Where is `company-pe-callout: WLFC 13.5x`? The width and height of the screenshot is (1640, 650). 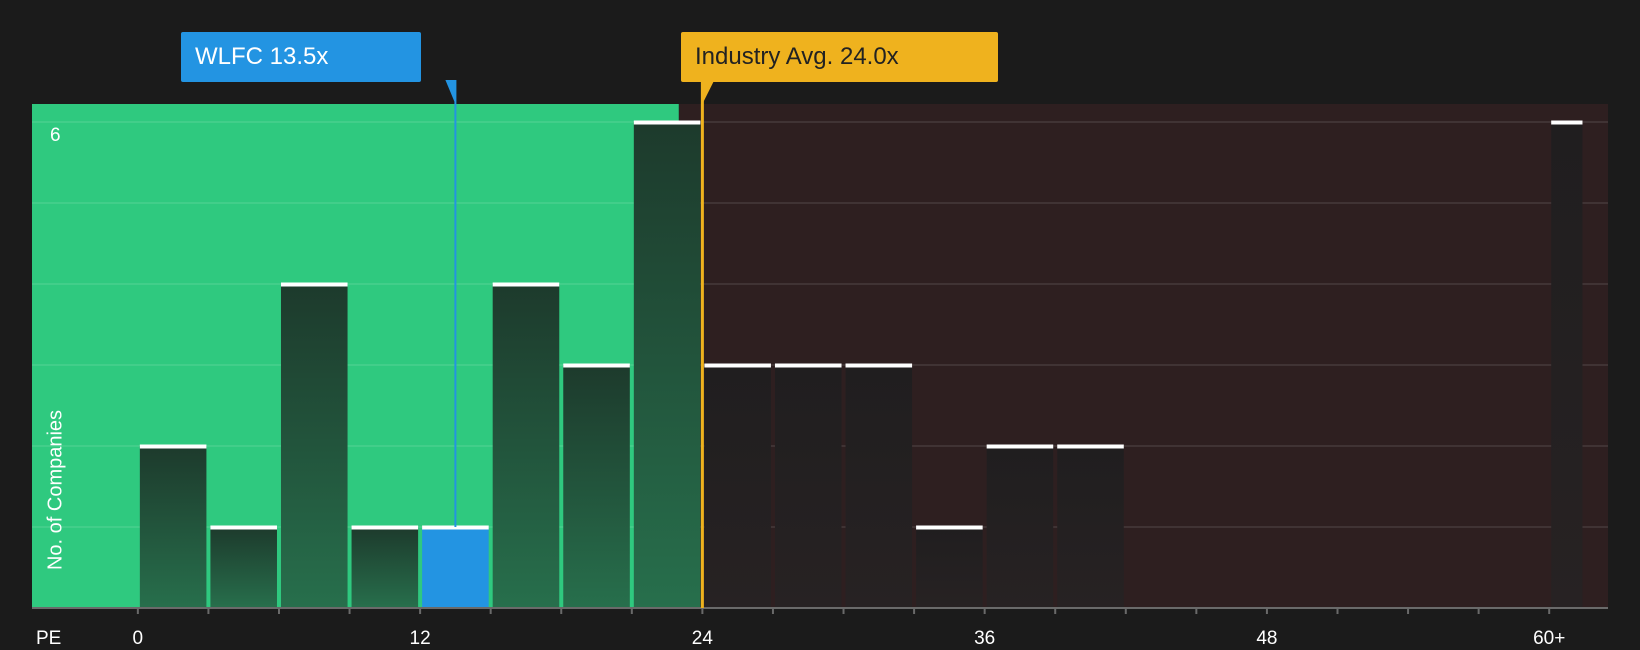 company-pe-callout: WLFC 13.5x is located at coordinates (301, 57).